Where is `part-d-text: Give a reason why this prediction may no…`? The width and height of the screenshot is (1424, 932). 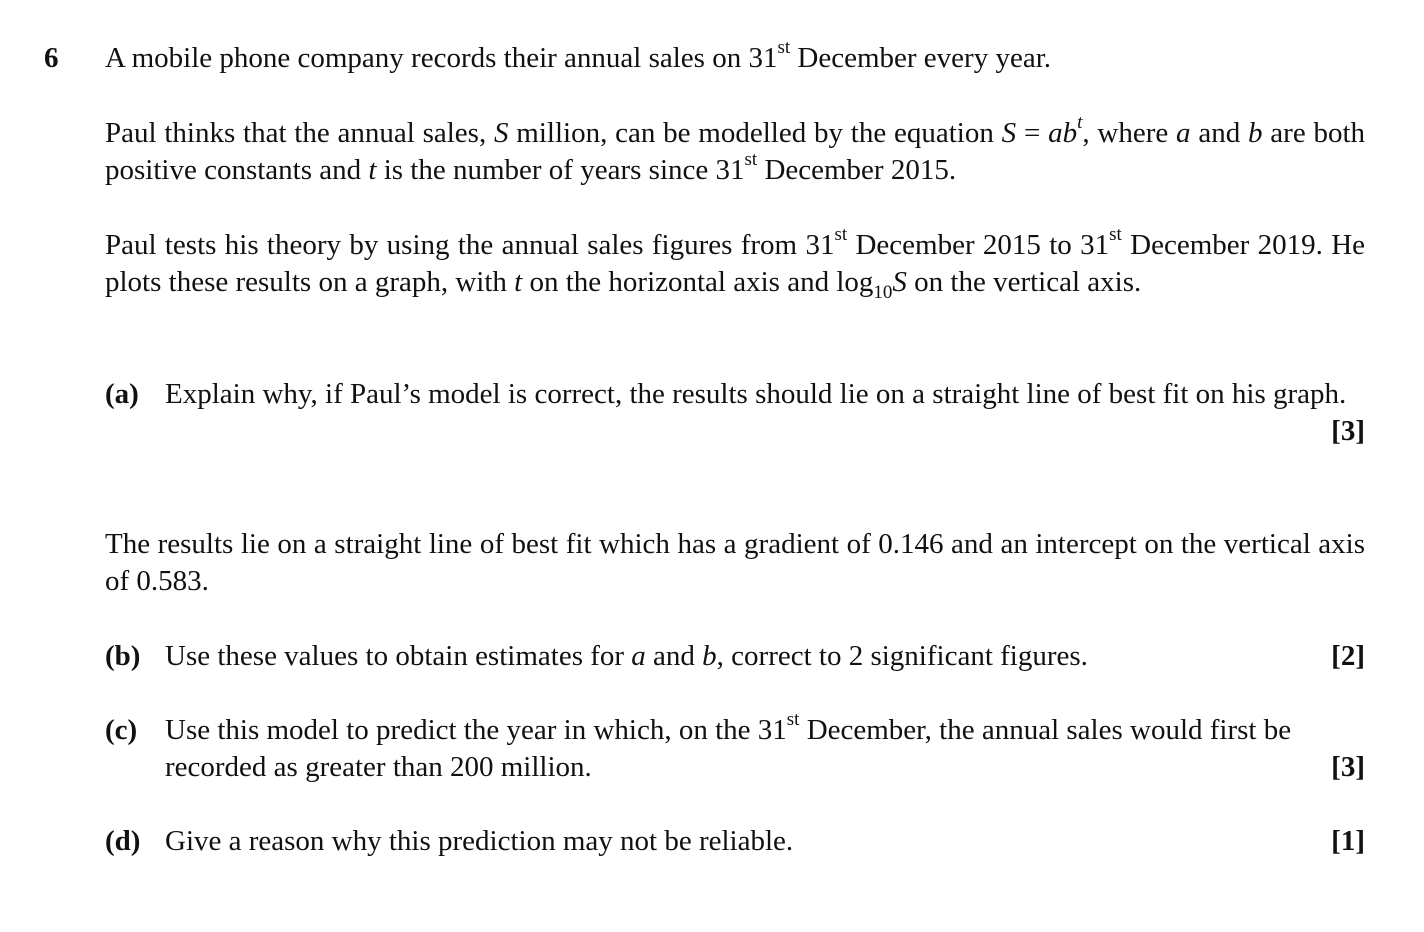 part-d-text: Give a reason why this prediction may no… is located at coordinates (479, 841).